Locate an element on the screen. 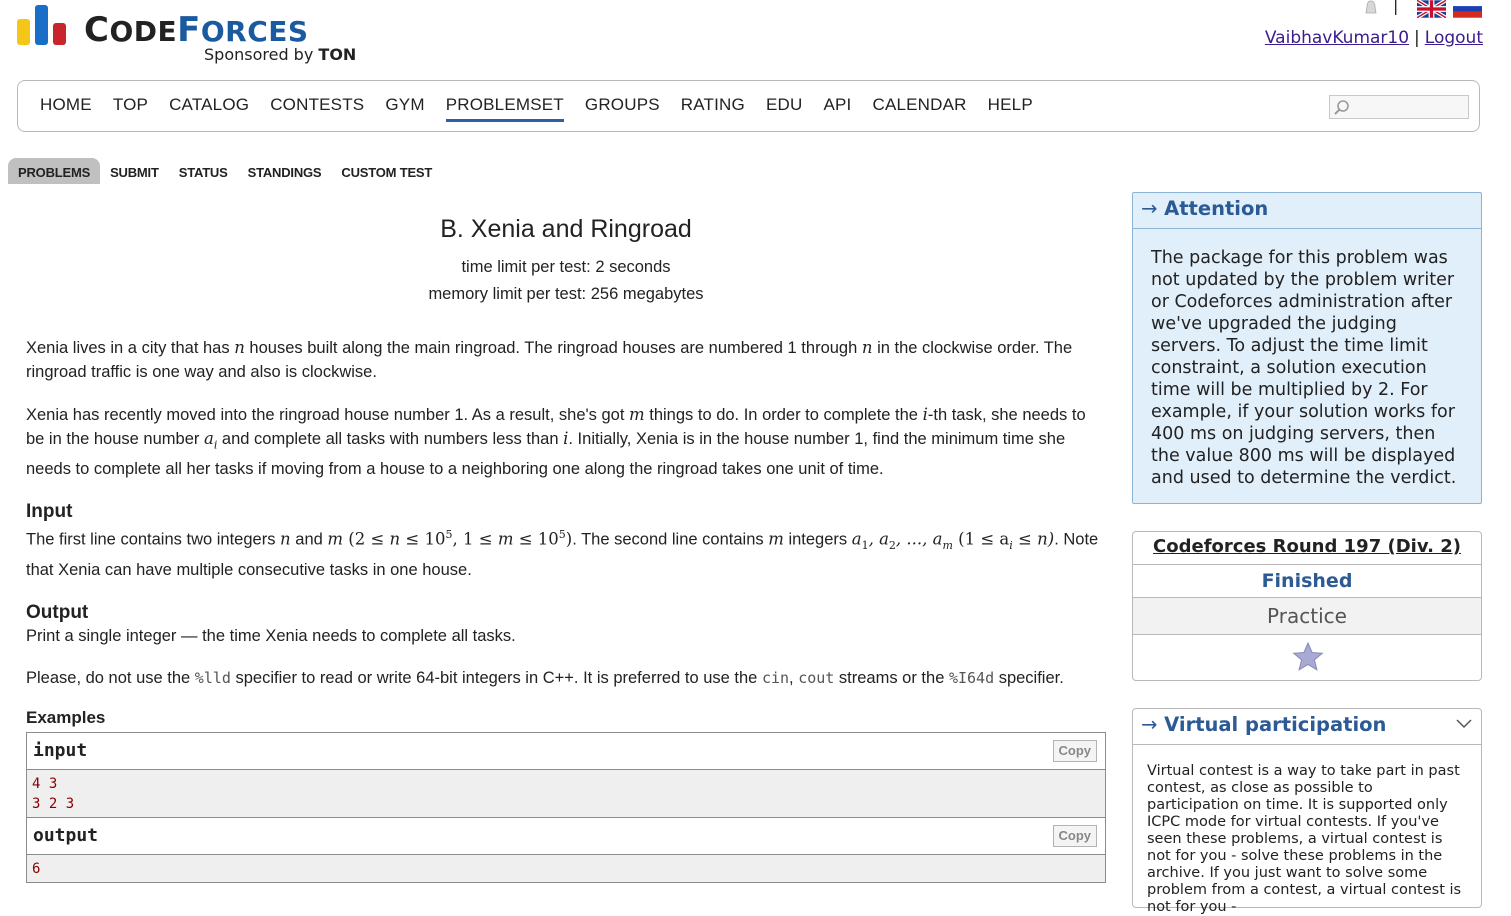 The width and height of the screenshot is (1511, 916). examples-title: Examples is located at coordinates (66, 718).